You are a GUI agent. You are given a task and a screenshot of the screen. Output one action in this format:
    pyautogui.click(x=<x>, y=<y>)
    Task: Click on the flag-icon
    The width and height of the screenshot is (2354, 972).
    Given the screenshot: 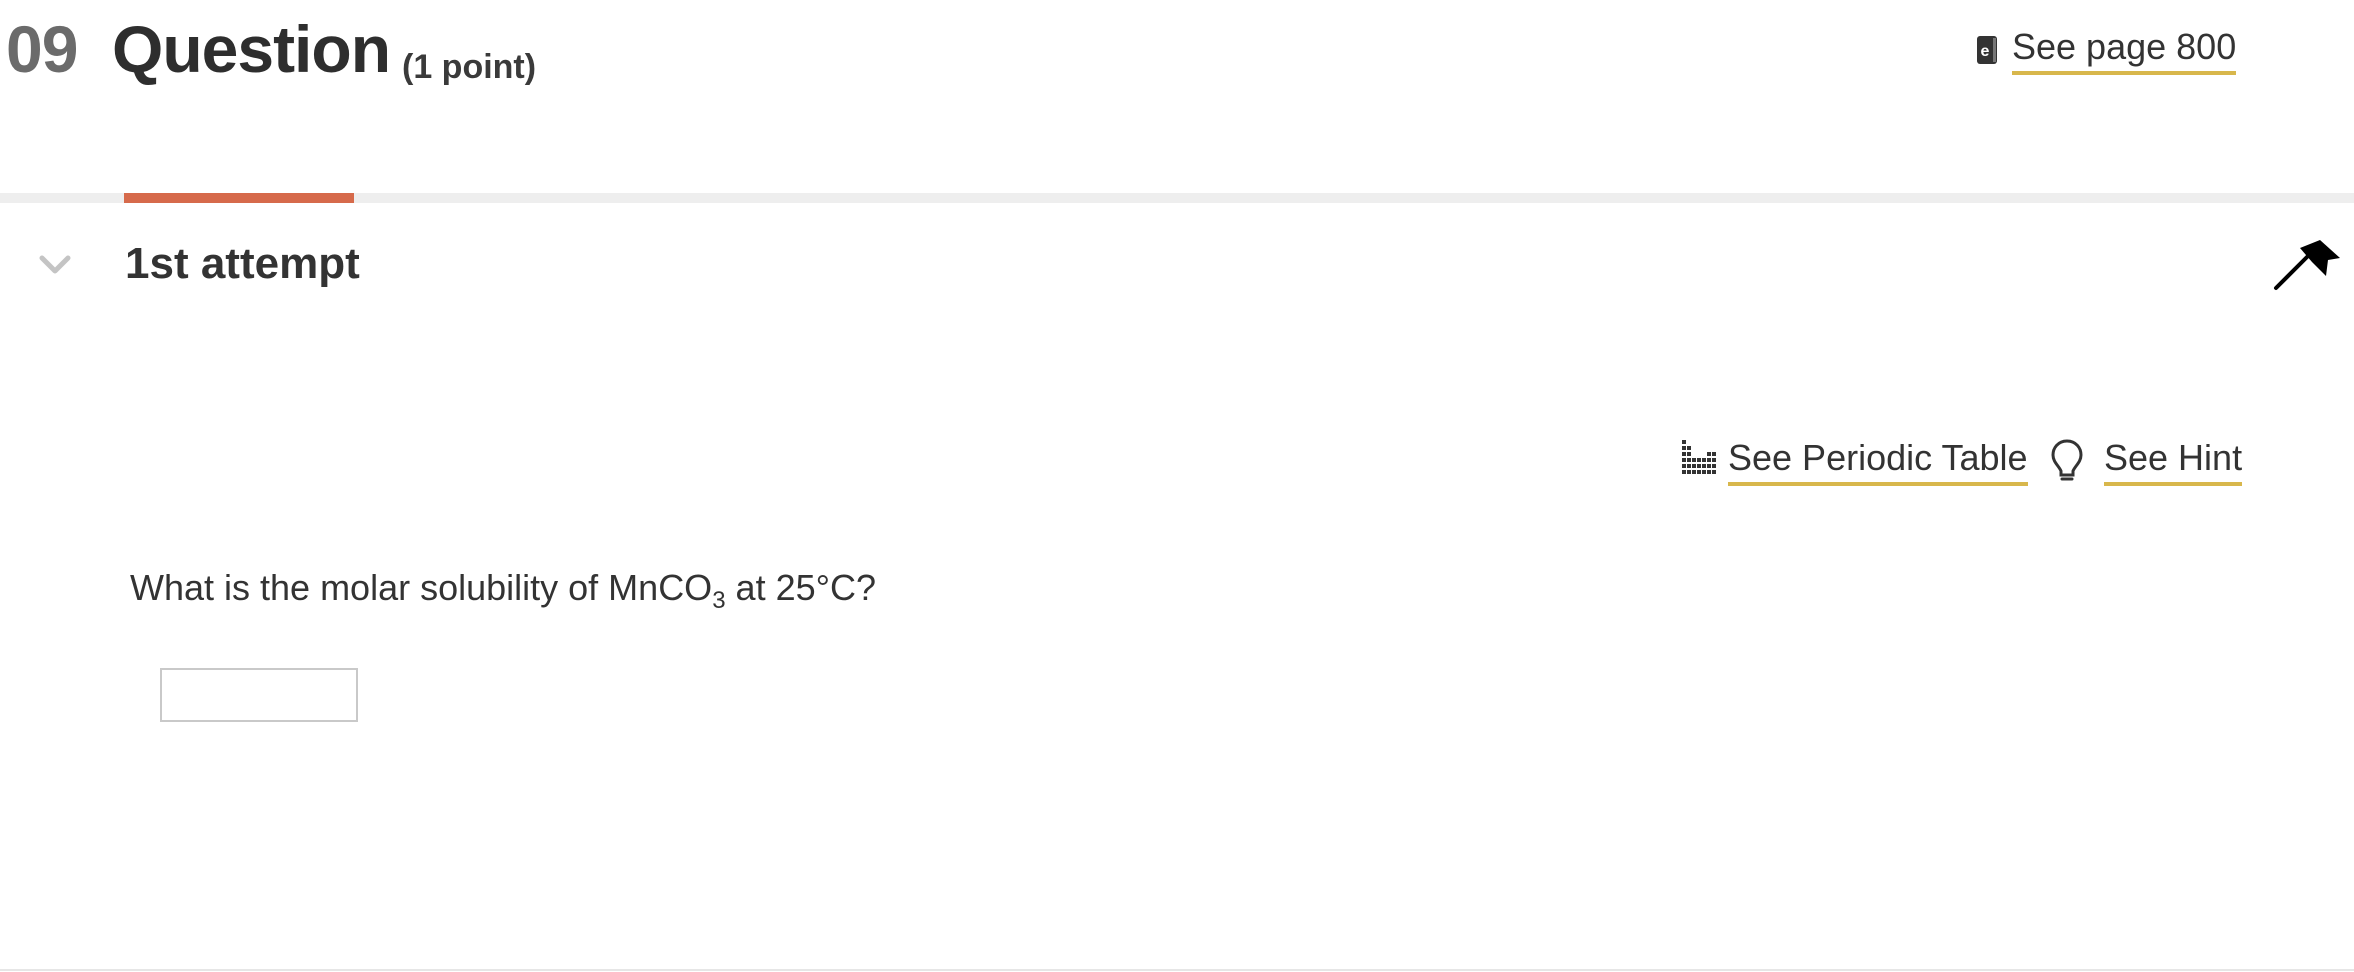 What is the action you would take?
    pyautogui.click(x=2306, y=266)
    